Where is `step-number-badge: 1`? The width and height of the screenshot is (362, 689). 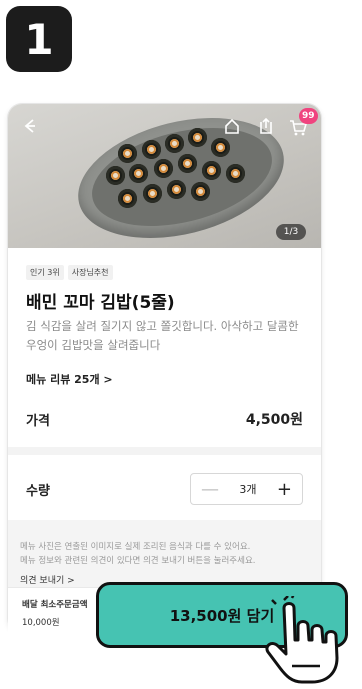 step-number-badge: 1 is located at coordinates (39, 39).